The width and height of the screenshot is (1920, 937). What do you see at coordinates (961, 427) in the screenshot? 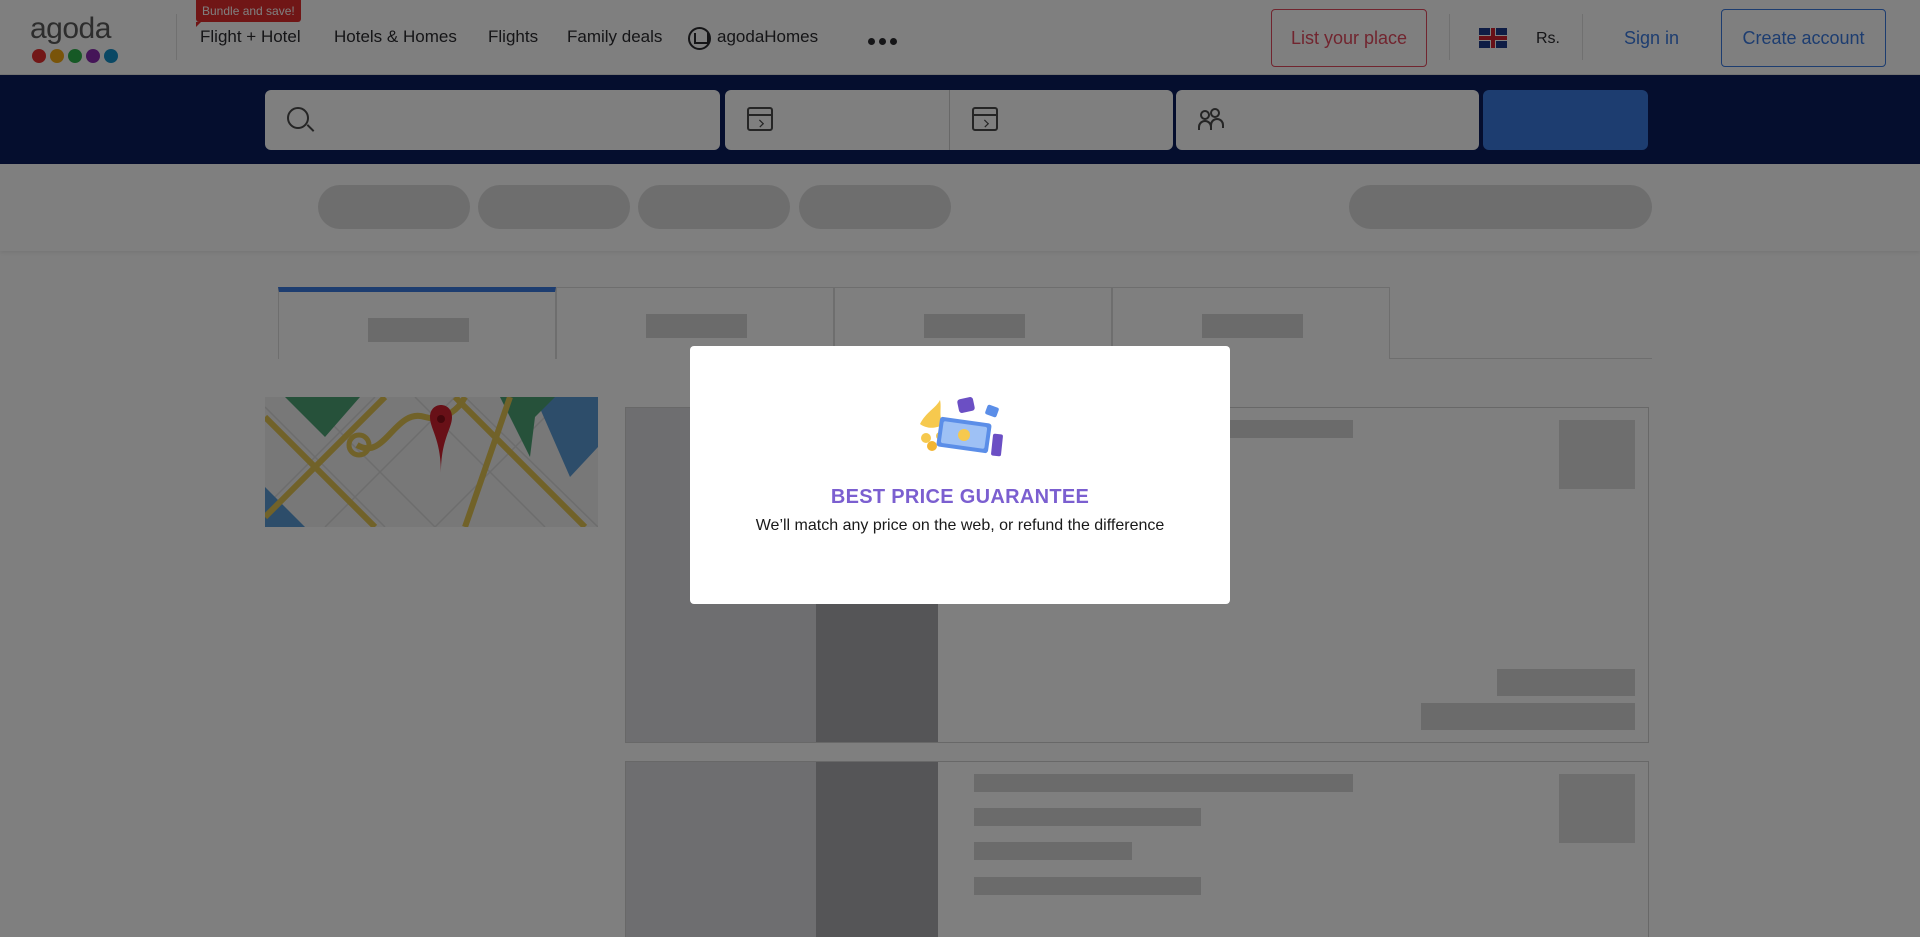
I see `money-illustration-icon` at bounding box center [961, 427].